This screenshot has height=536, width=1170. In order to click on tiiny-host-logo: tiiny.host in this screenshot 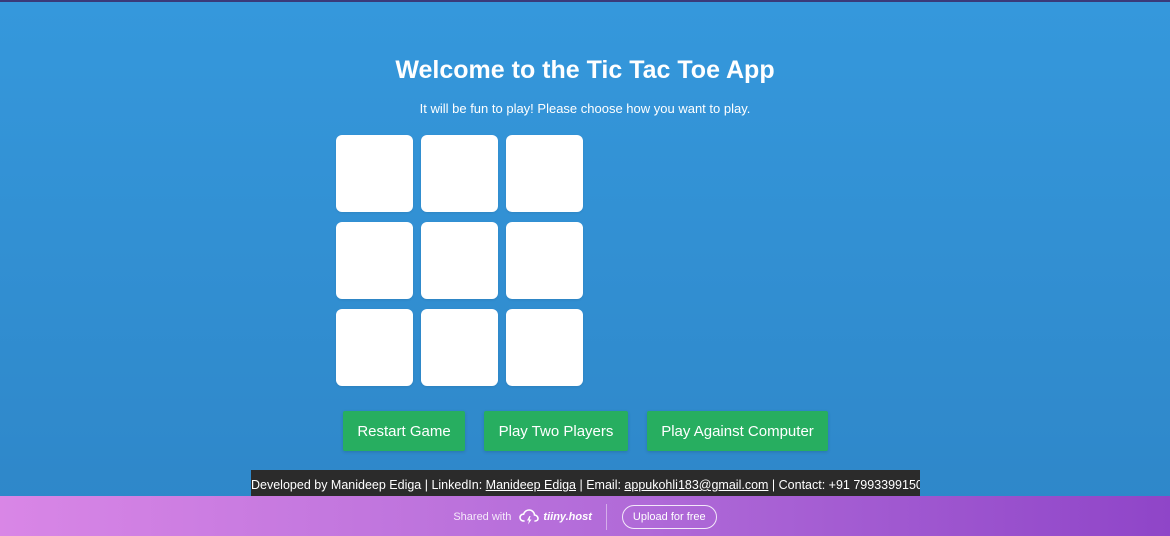, I will do `click(555, 517)`.